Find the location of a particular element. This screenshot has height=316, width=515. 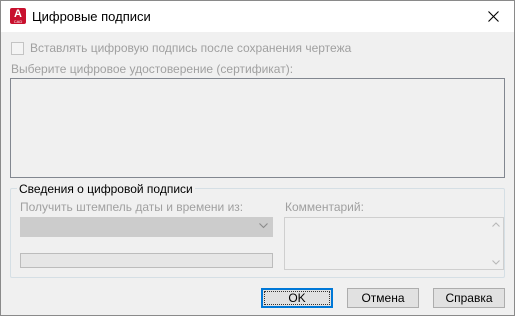

ok-focus-ring is located at coordinates (297, 298).